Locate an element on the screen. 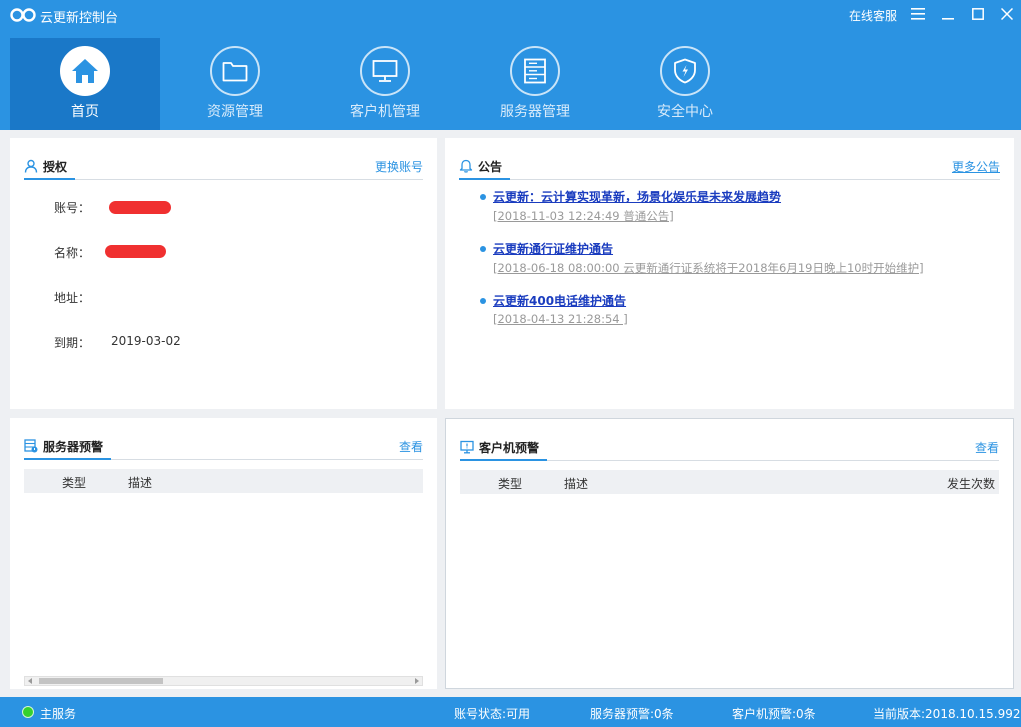  nav-clients-label: 客户机管理 is located at coordinates (385, 112).